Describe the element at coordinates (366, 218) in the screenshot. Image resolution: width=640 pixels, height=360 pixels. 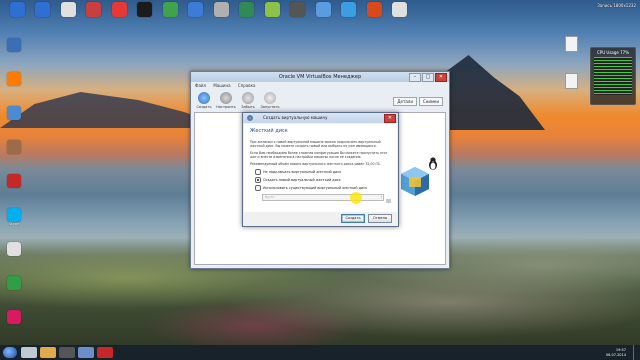
I see `dialog-buttons: Создать Отмена` at that location.